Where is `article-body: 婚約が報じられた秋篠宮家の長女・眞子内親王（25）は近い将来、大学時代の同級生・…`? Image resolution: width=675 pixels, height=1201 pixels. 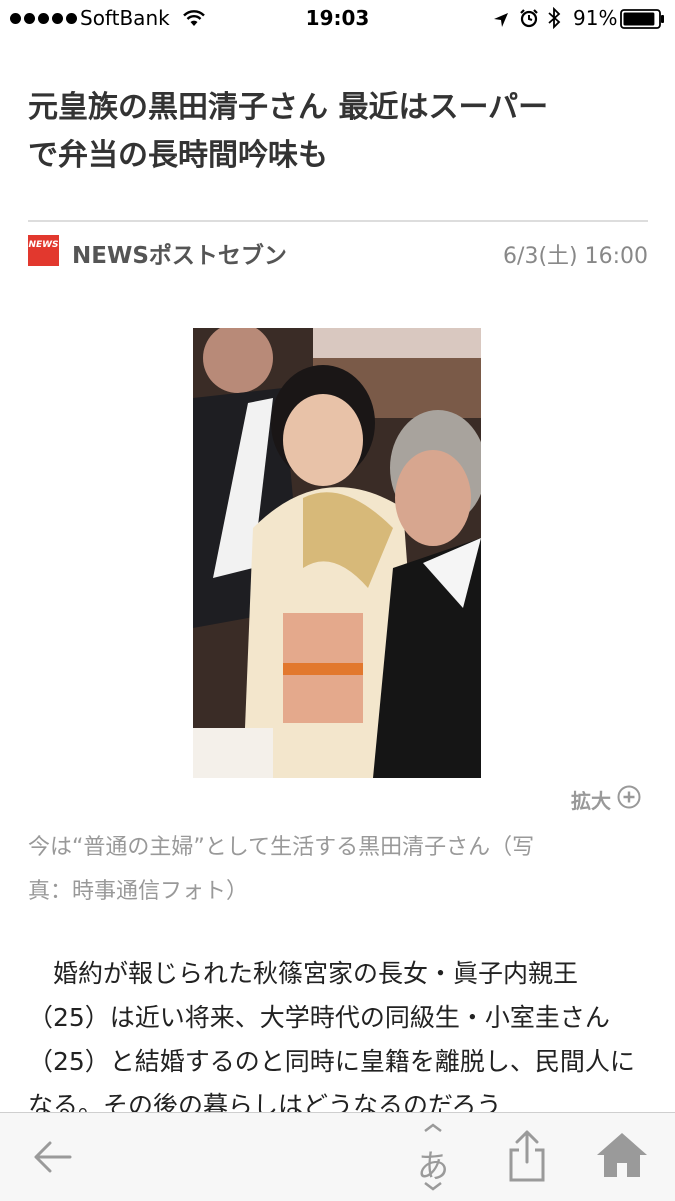 article-body: 婚約が報じられた秋篠宮家の長女・眞子内親王（25）は近い将来、大学時代の同級生・… is located at coordinates (331, 1039).